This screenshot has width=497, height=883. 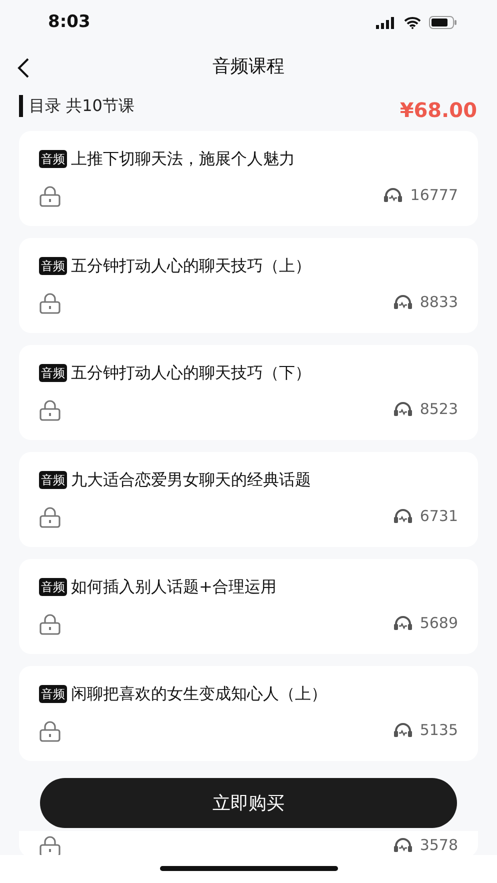 What do you see at coordinates (439, 302) in the screenshot?
I see `play-count: 8833` at bounding box center [439, 302].